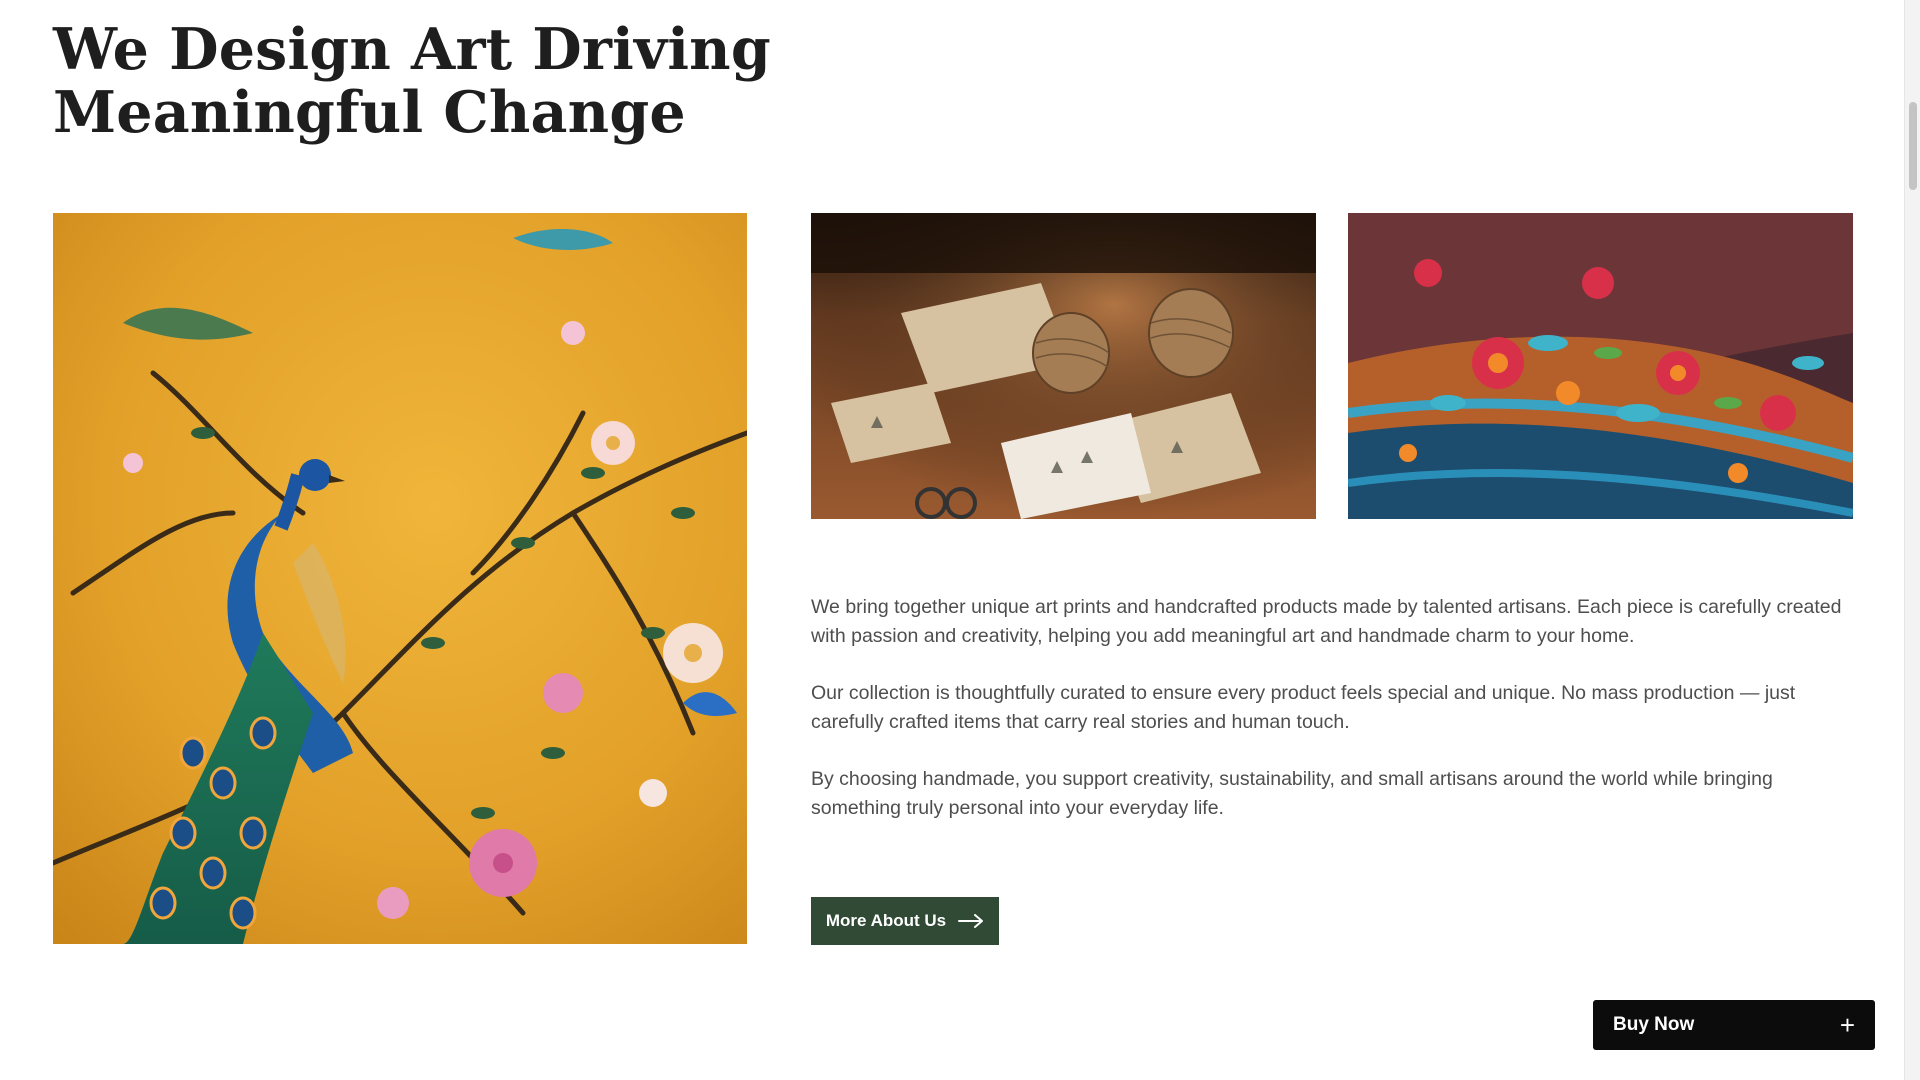 This screenshot has height=1080, width=1920. I want to click on more-about-us-button: More About Us, so click(905, 921).